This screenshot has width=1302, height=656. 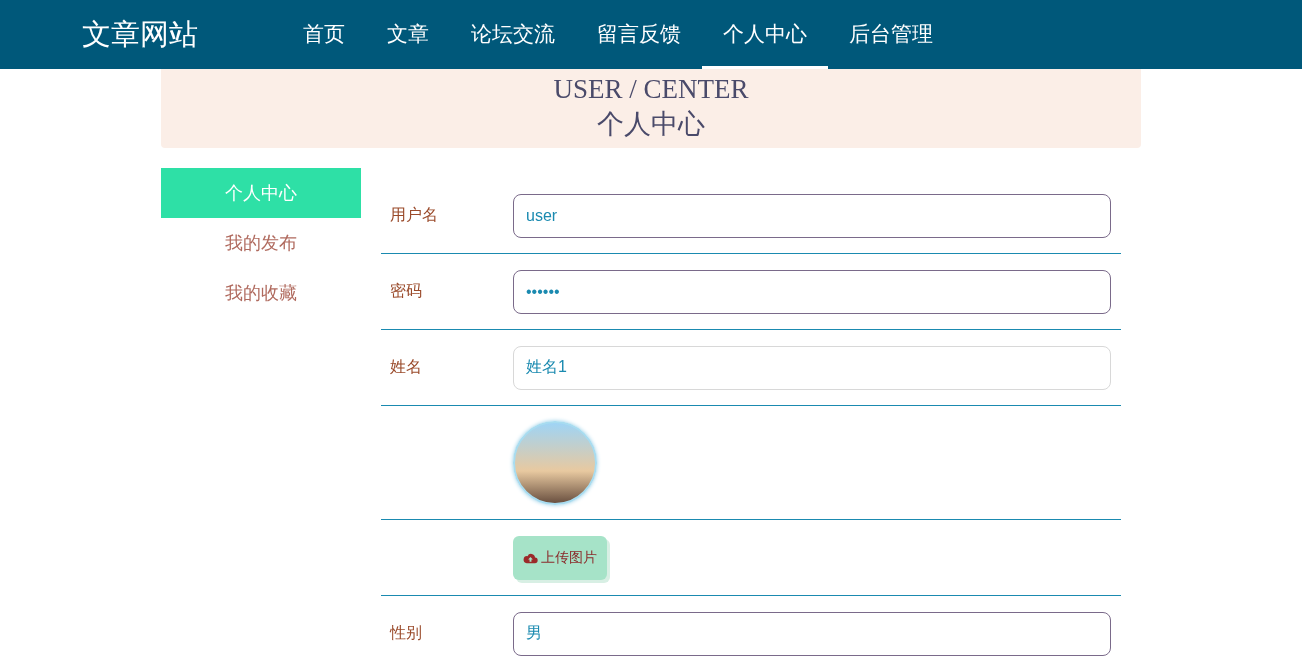 I want to click on nav-link: 留言反馈, so click(x=639, y=34).